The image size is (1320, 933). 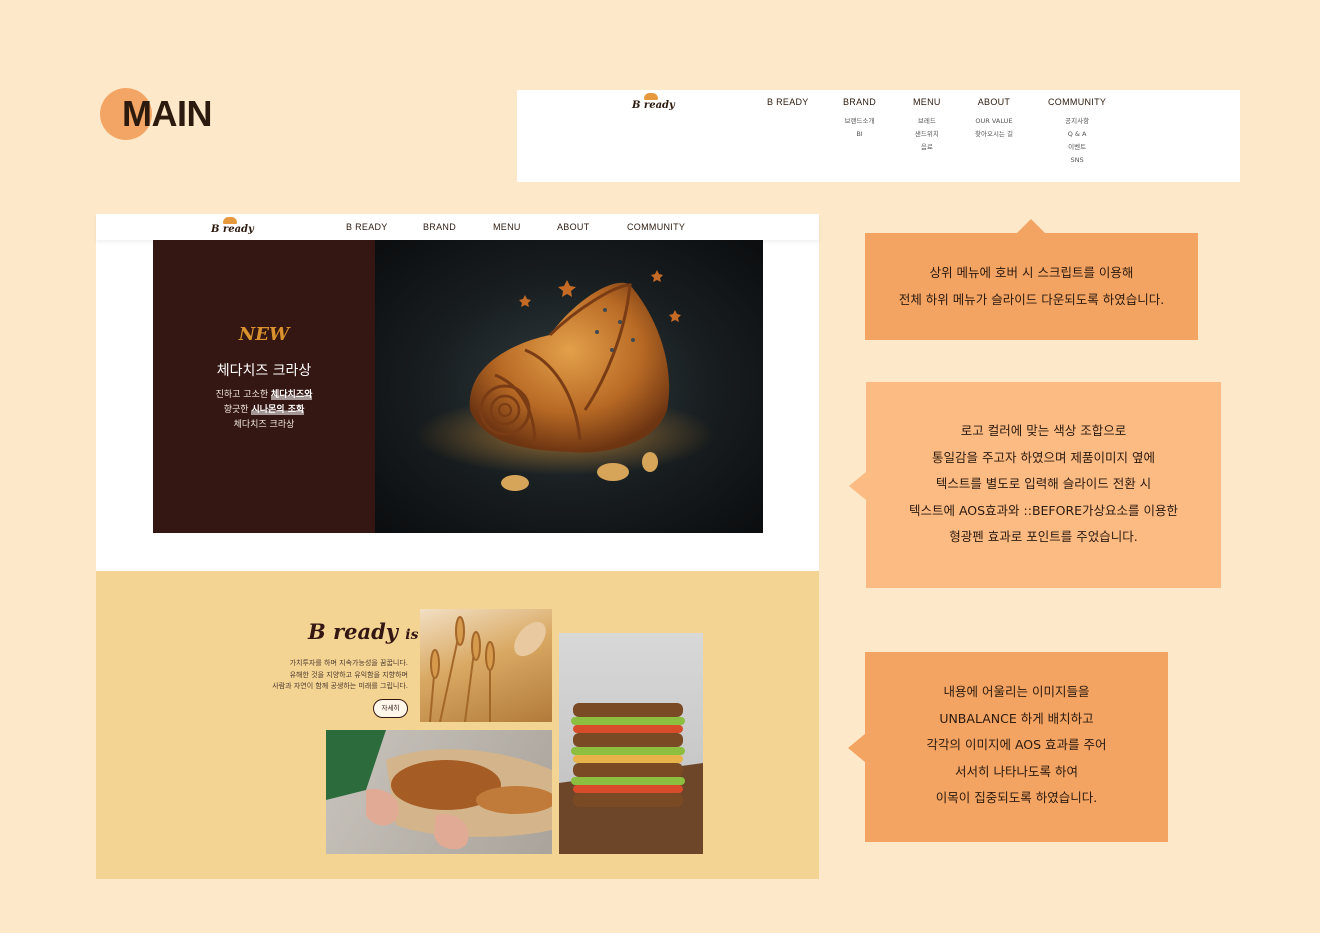 What do you see at coordinates (1077, 121) in the screenshot?
I see `submenu-item: 공지사항` at bounding box center [1077, 121].